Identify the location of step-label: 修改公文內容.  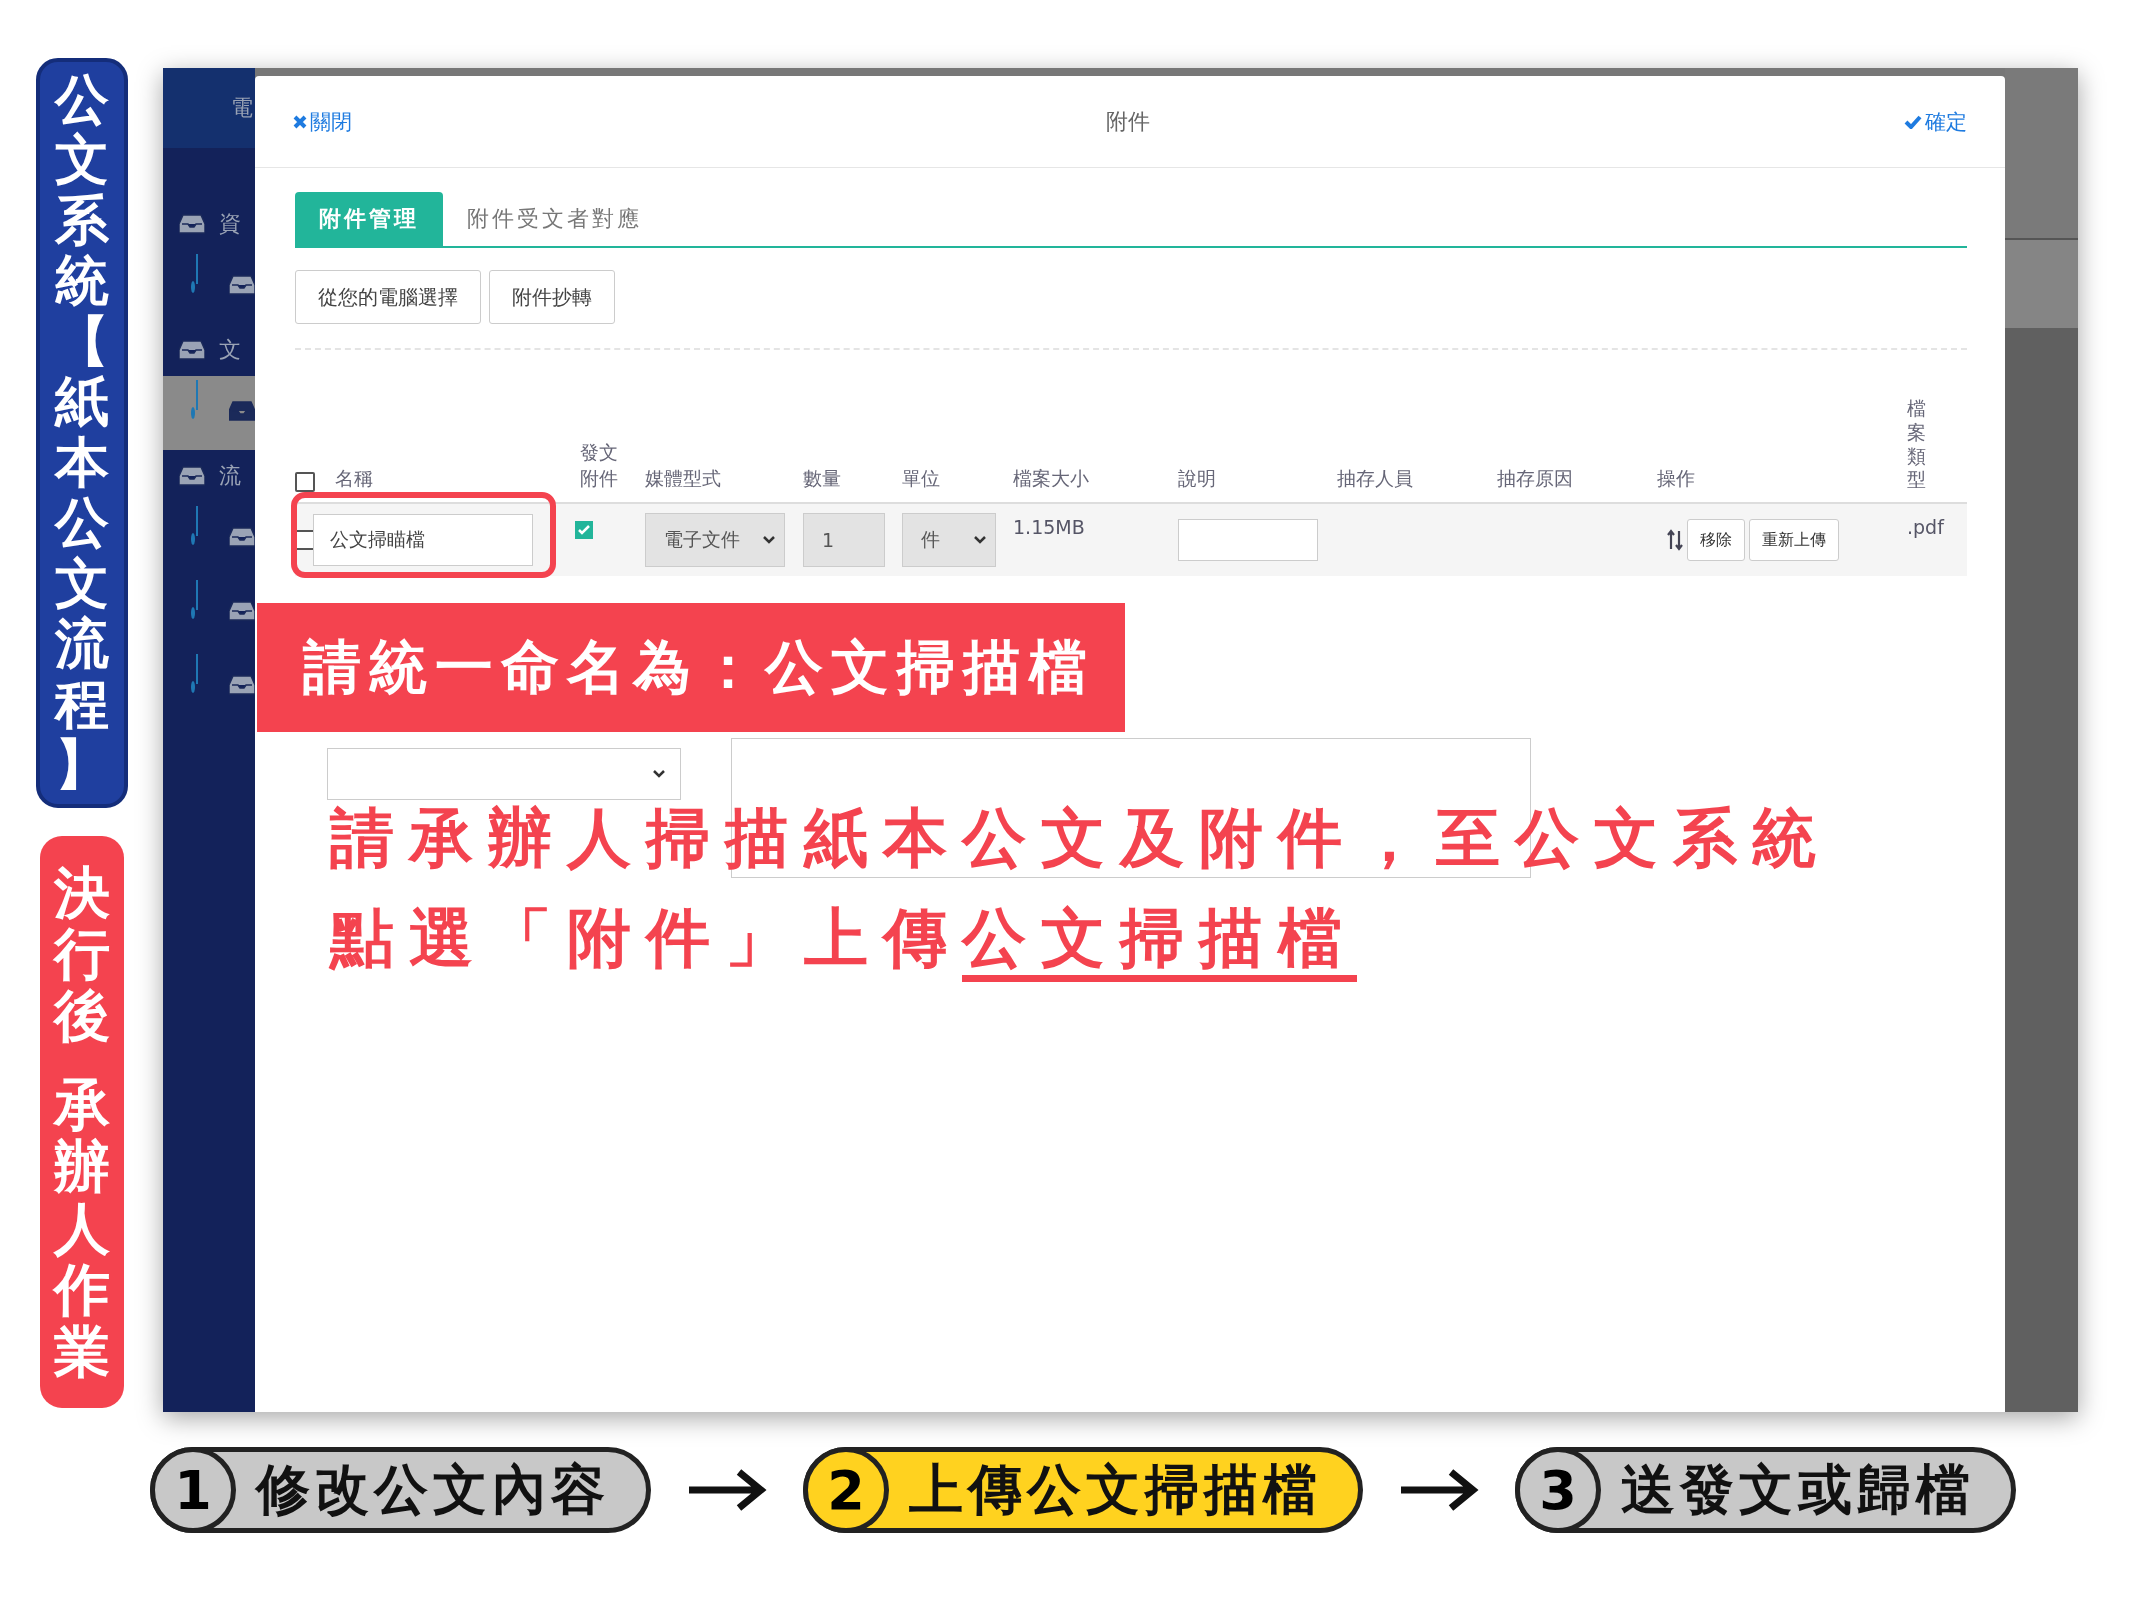
(433, 1489).